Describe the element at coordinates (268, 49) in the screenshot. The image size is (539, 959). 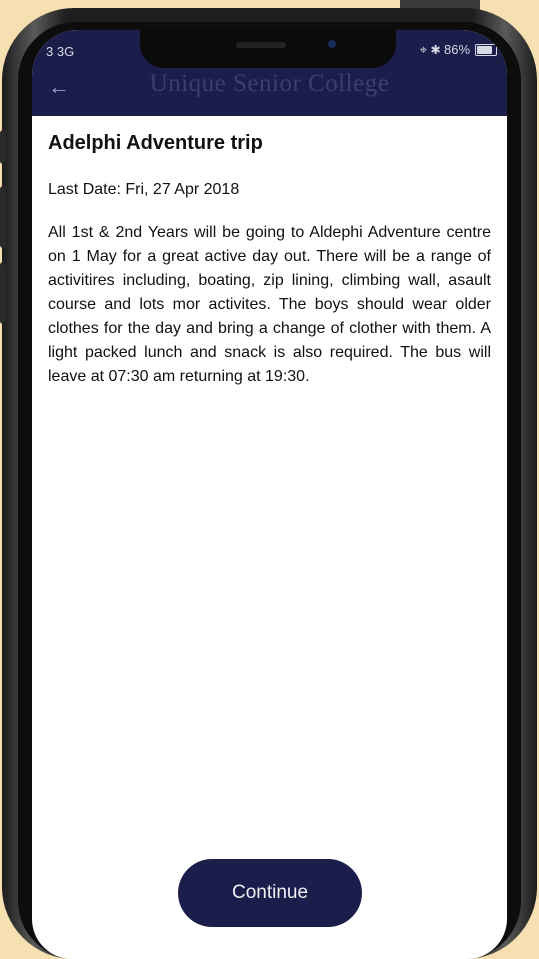
I see `notch` at that location.